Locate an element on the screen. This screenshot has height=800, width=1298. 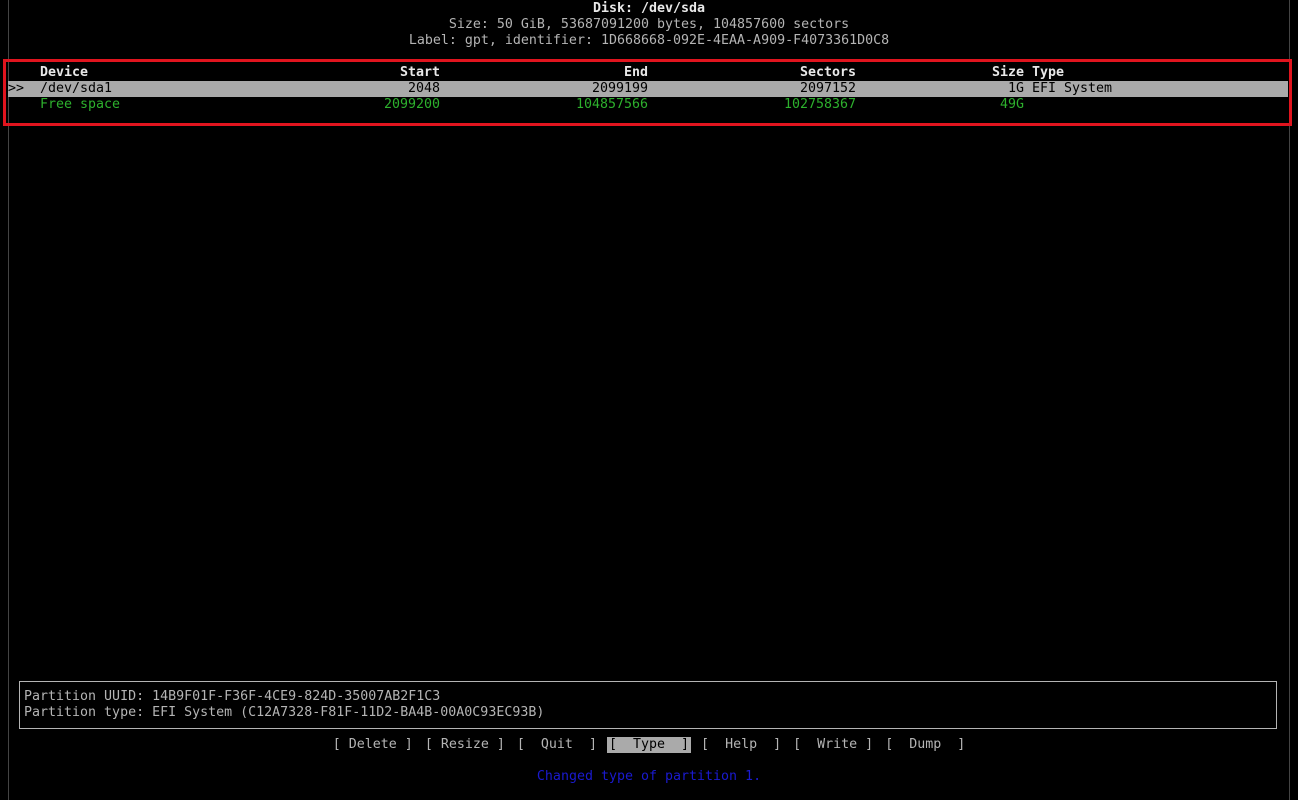
column-header-end: End is located at coordinates (635, 72).